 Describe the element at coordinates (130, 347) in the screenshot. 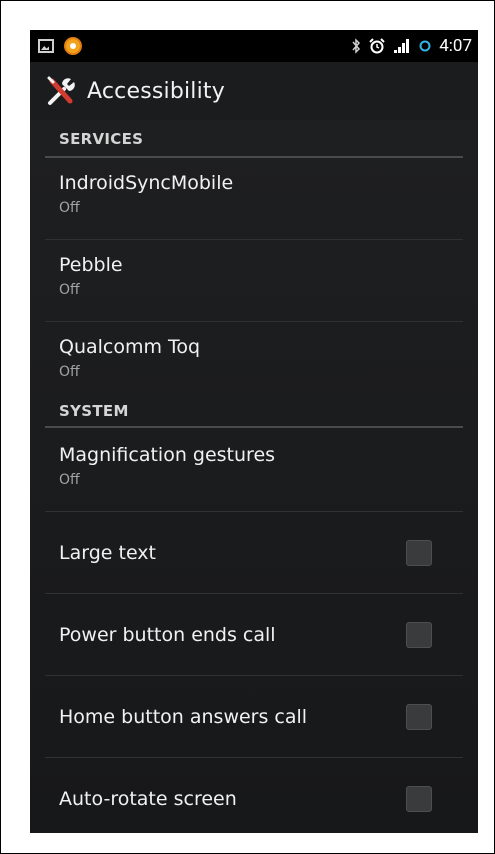

I see `item-title: Qualcomm Toq` at that location.